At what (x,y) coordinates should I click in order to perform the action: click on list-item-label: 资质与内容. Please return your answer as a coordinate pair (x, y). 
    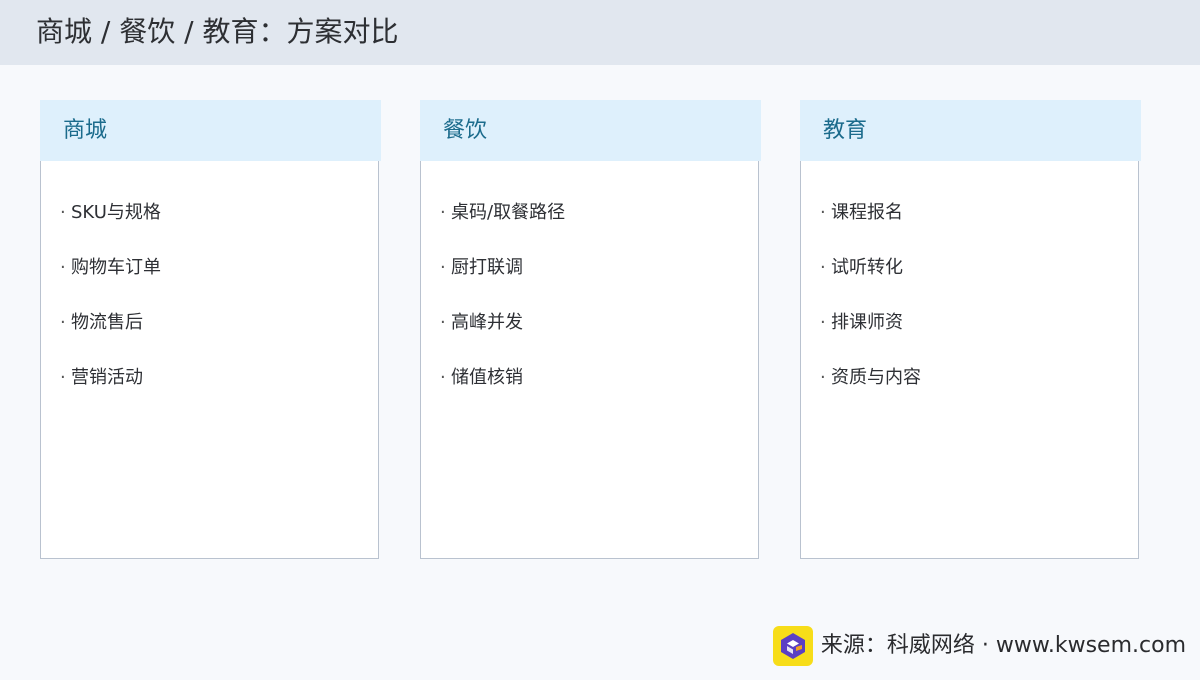
    Looking at the image, I should click on (876, 377).